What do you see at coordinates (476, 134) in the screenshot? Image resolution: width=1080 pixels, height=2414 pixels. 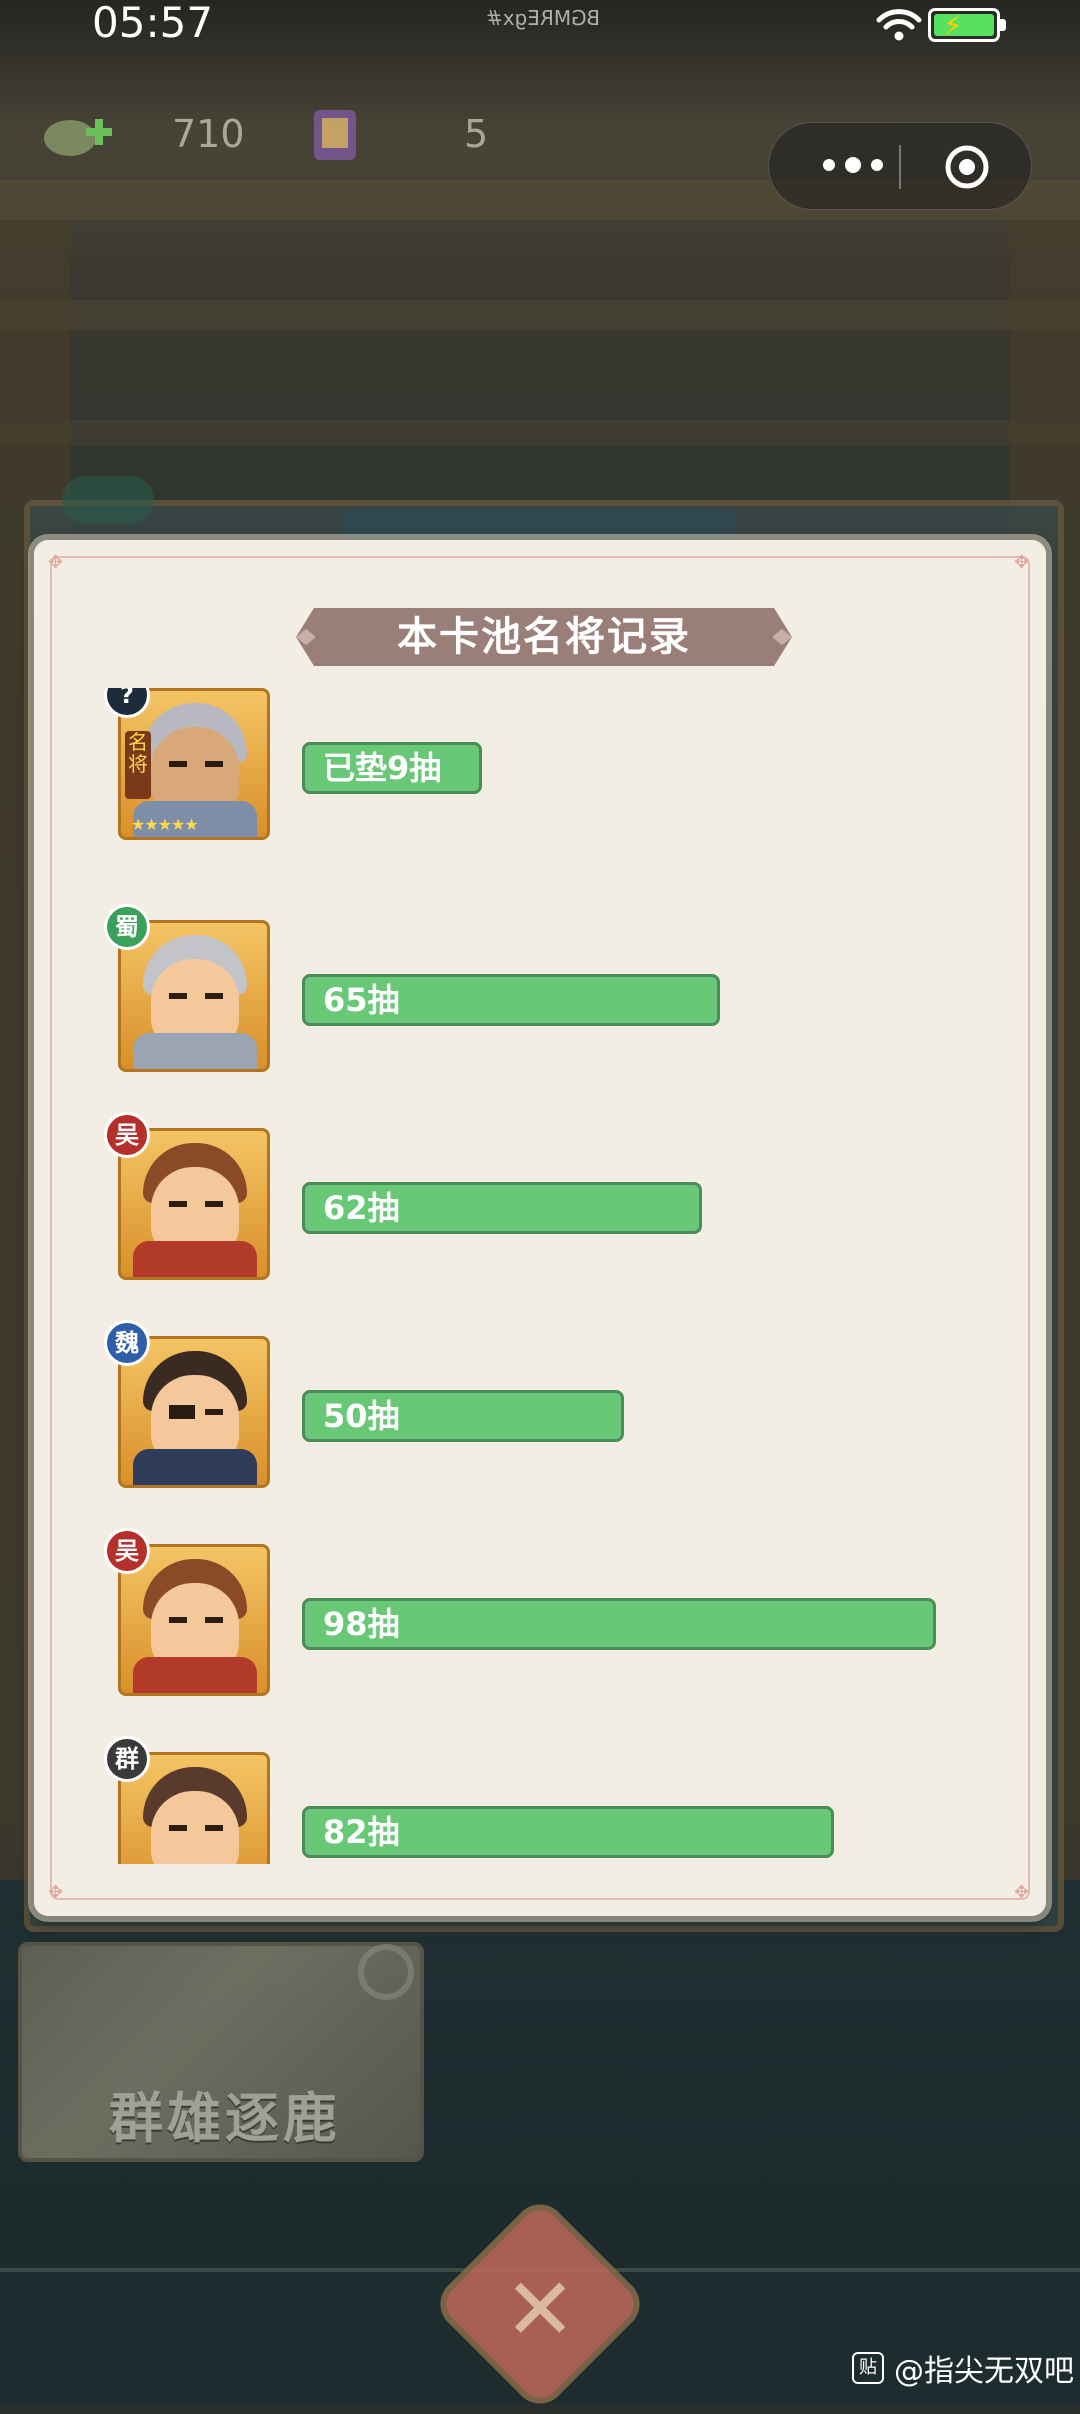 I see `token-count: 5` at bounding box center [476, 134].